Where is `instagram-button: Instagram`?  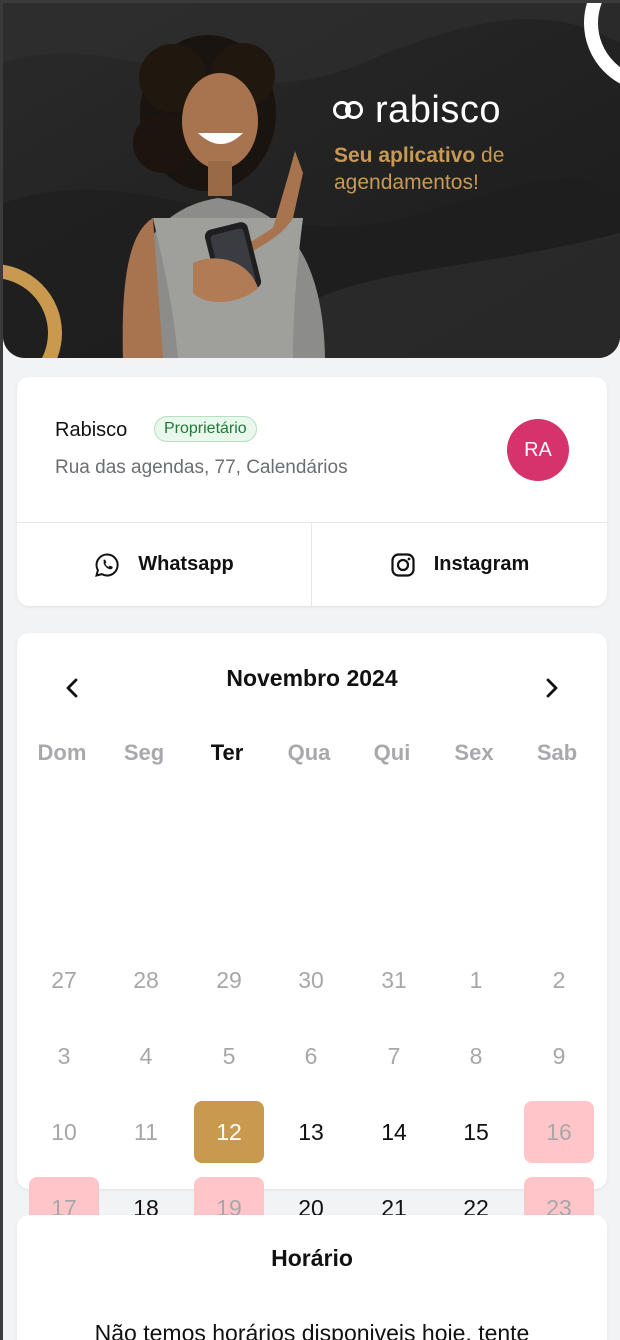 instagram-button: Instagram is located at coordinates (459, 564).